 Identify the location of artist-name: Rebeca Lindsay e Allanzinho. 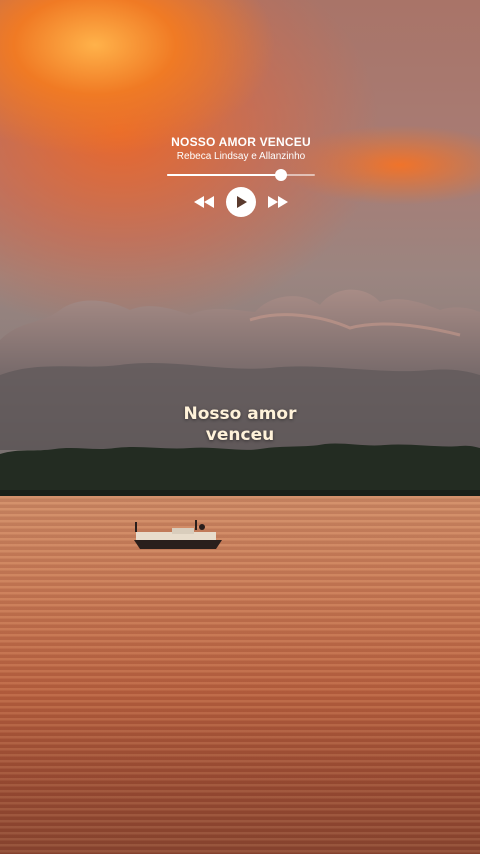
(241, 156).